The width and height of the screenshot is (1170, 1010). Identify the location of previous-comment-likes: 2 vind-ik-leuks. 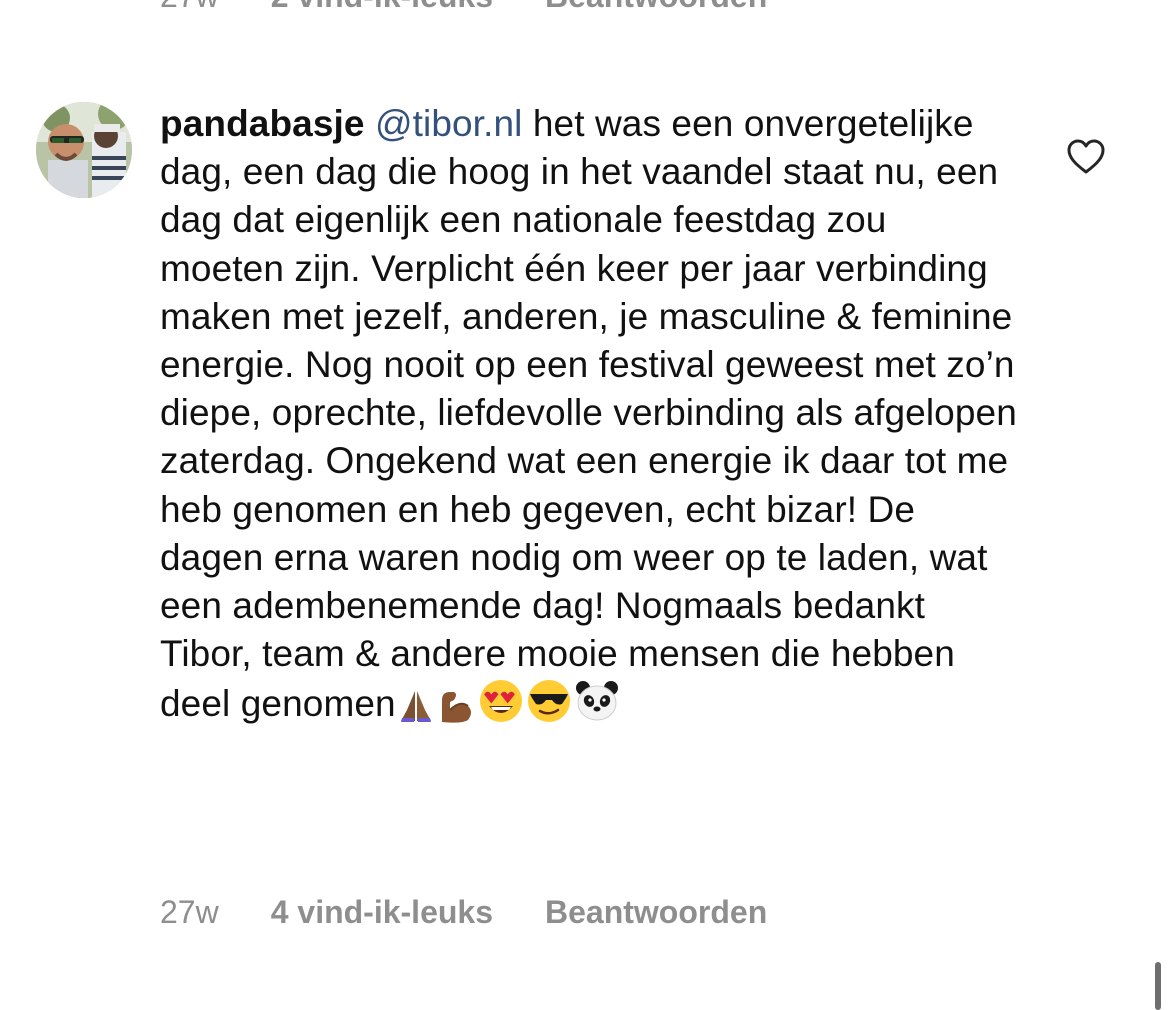
(382, 7).